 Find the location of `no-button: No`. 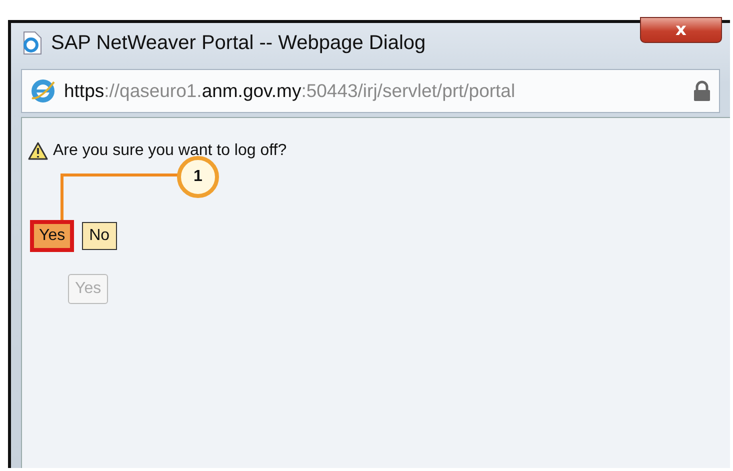

no-button: No is located at coordinates (99, 236).